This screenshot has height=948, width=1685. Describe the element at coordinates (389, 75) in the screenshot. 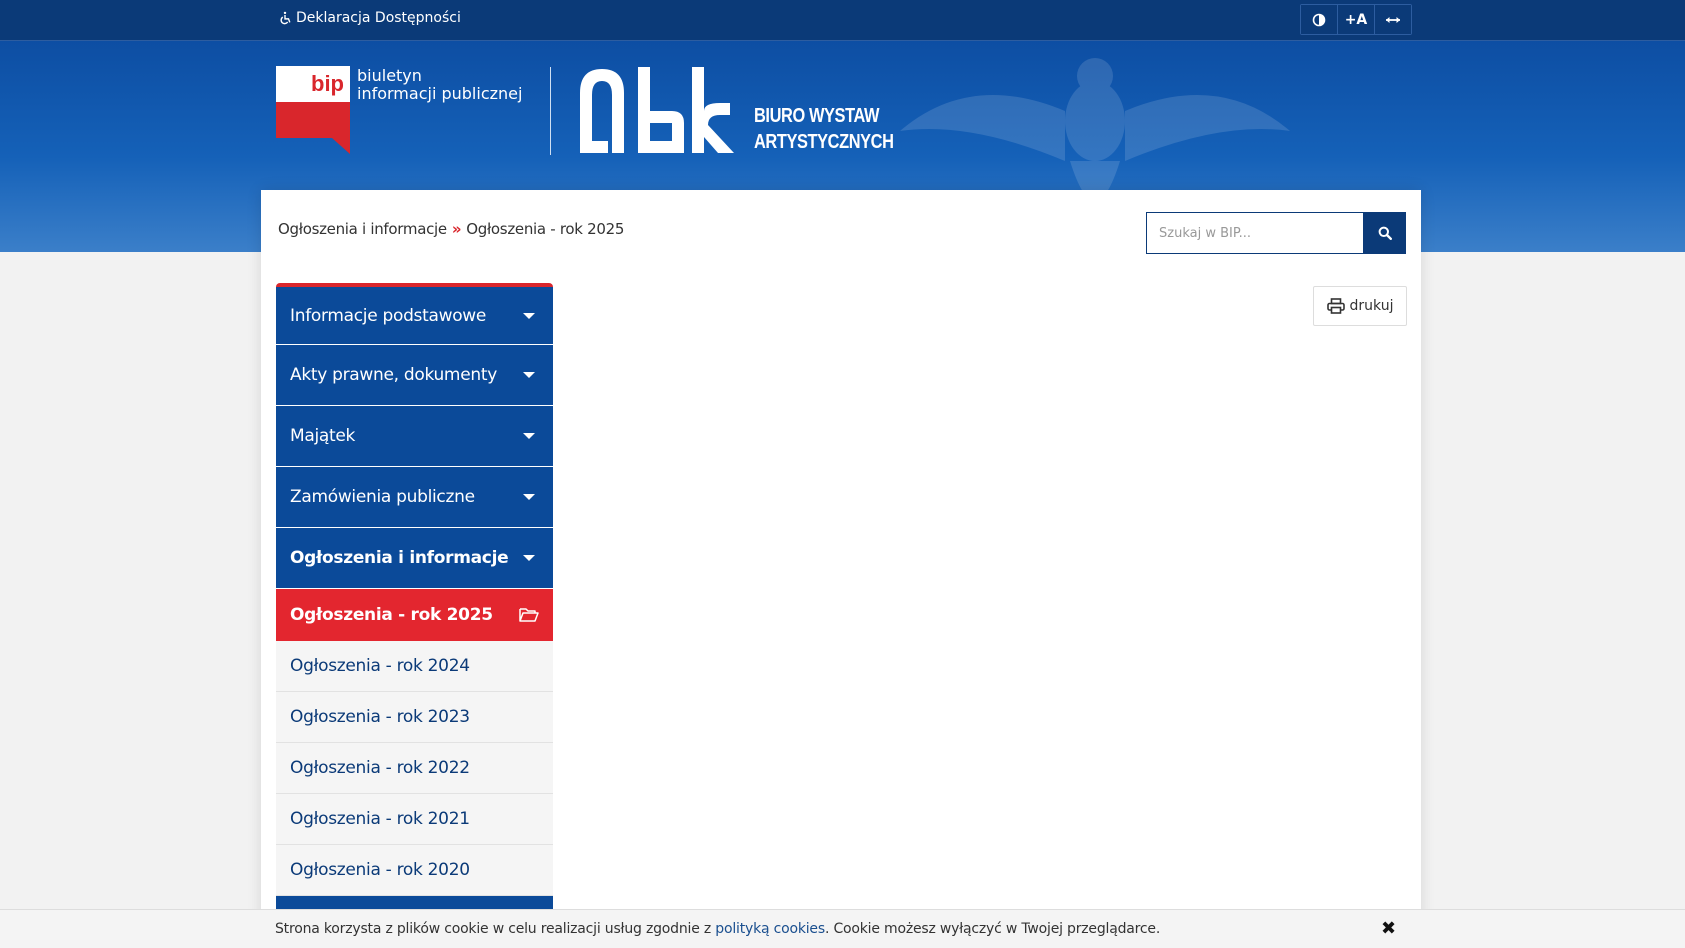

I see `bip-title-line1: biuletyn` at that location.